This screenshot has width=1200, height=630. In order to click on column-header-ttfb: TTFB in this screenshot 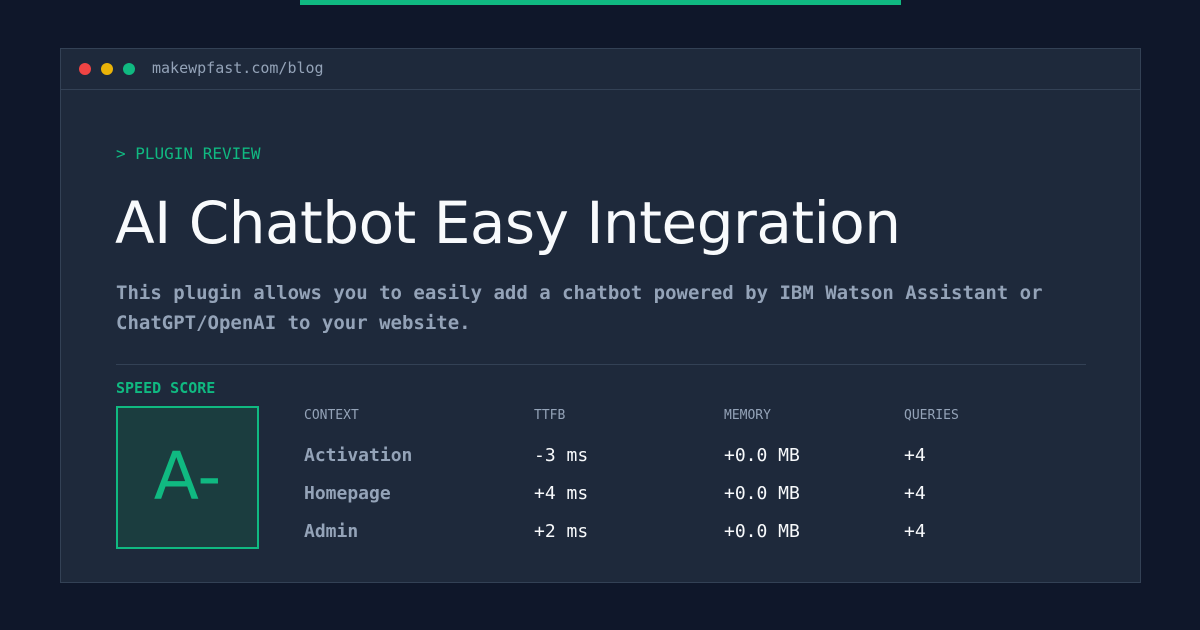, I will do `click(550, 415)`.